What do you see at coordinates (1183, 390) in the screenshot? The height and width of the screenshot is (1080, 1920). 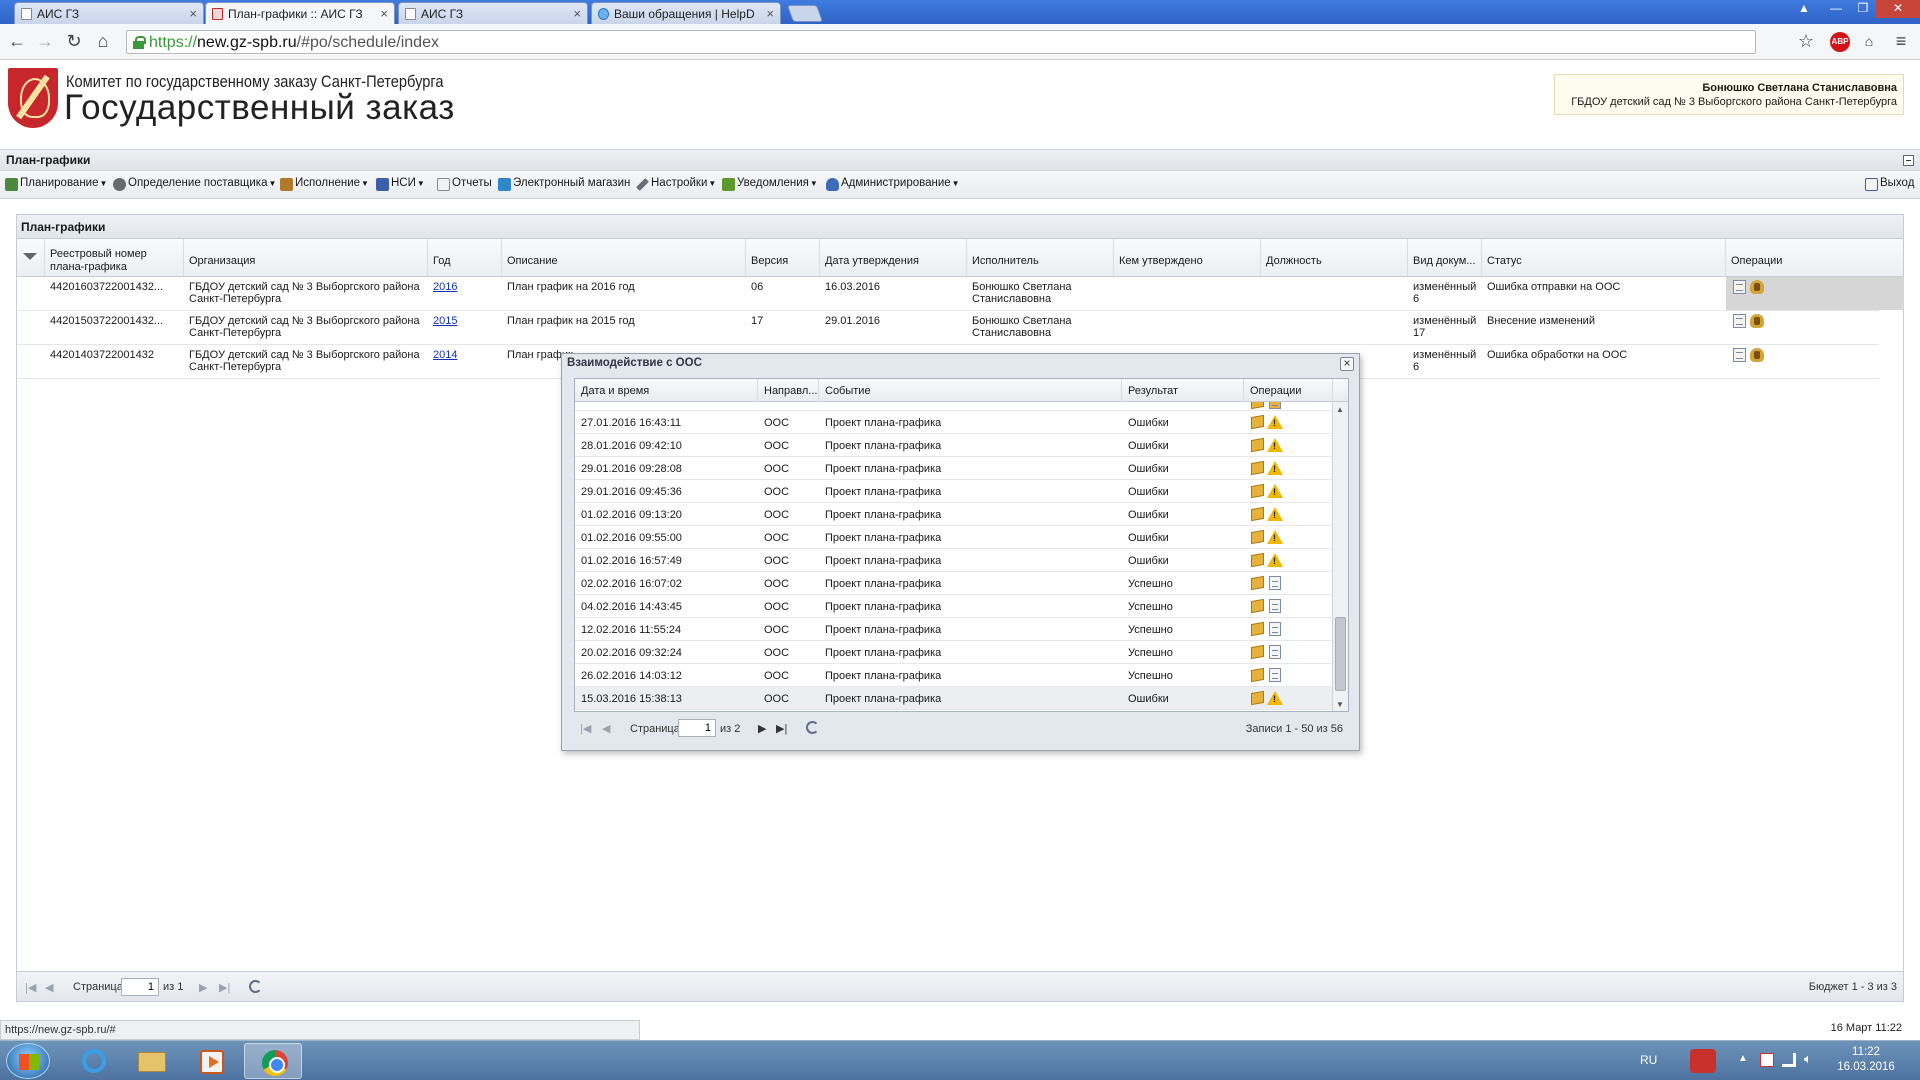 I see `col-result: Результат` at bounding box center [1183, 390].